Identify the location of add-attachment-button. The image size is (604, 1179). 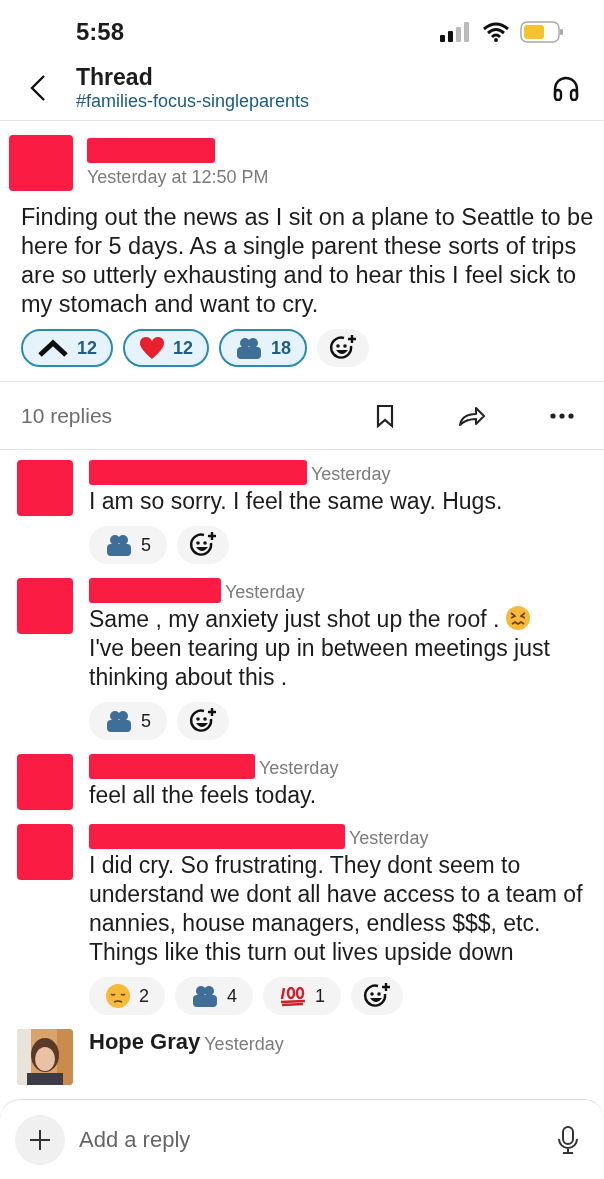
(40, 1139).